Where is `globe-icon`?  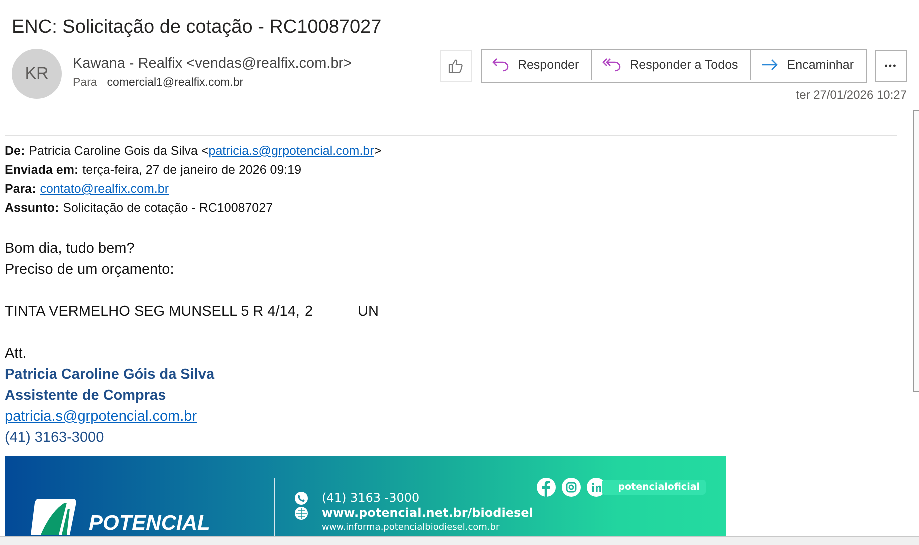 globe-icon is located at coordinates (301, 513).